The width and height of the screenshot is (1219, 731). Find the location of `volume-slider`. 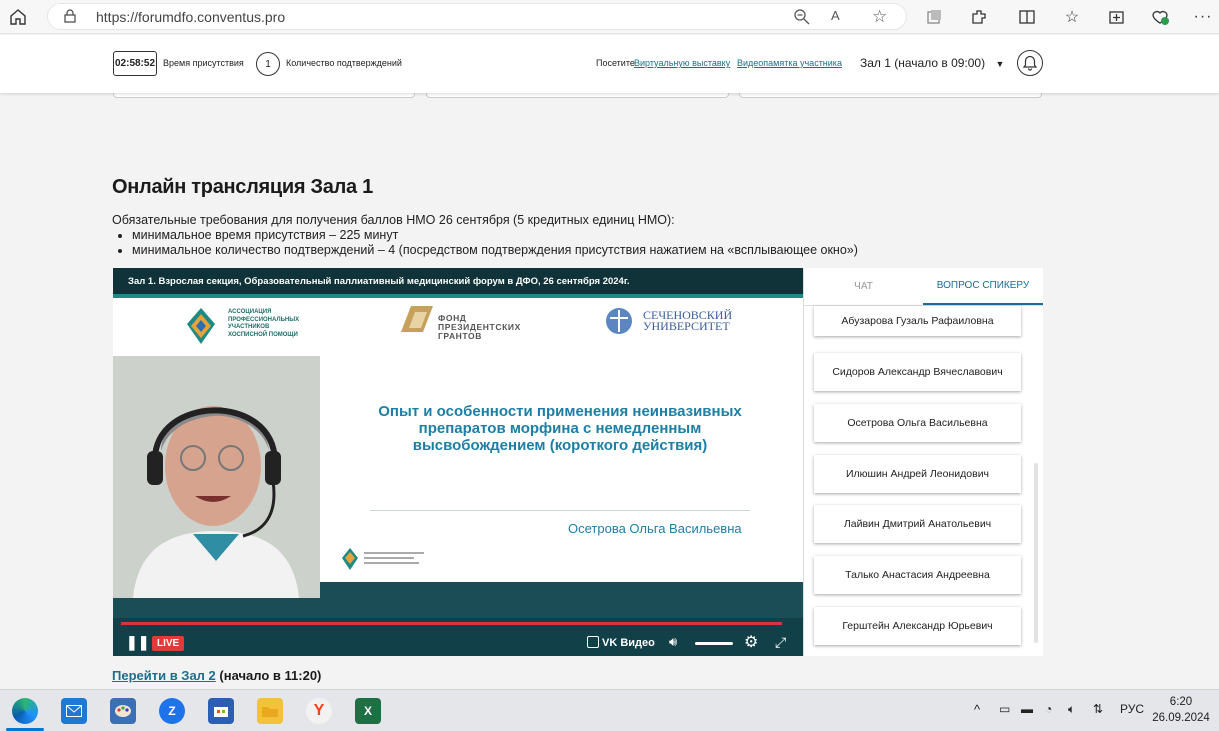

volume-slider is located at coordinates (714, 643).